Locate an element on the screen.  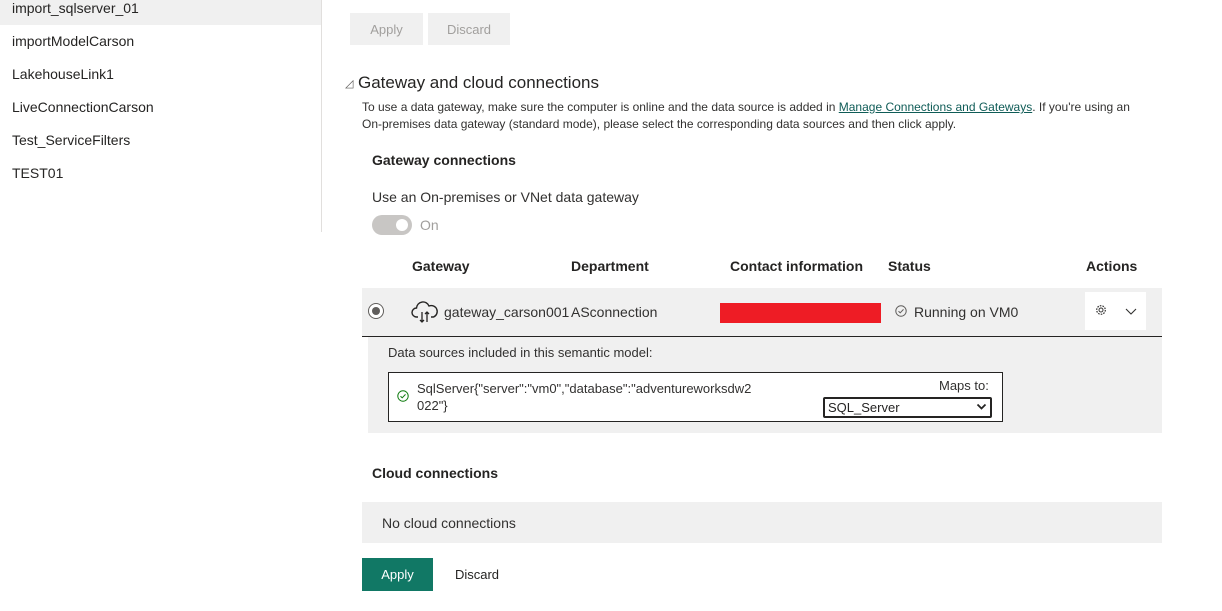
gateway-cloud-icon is located at coordinates (425, 312).